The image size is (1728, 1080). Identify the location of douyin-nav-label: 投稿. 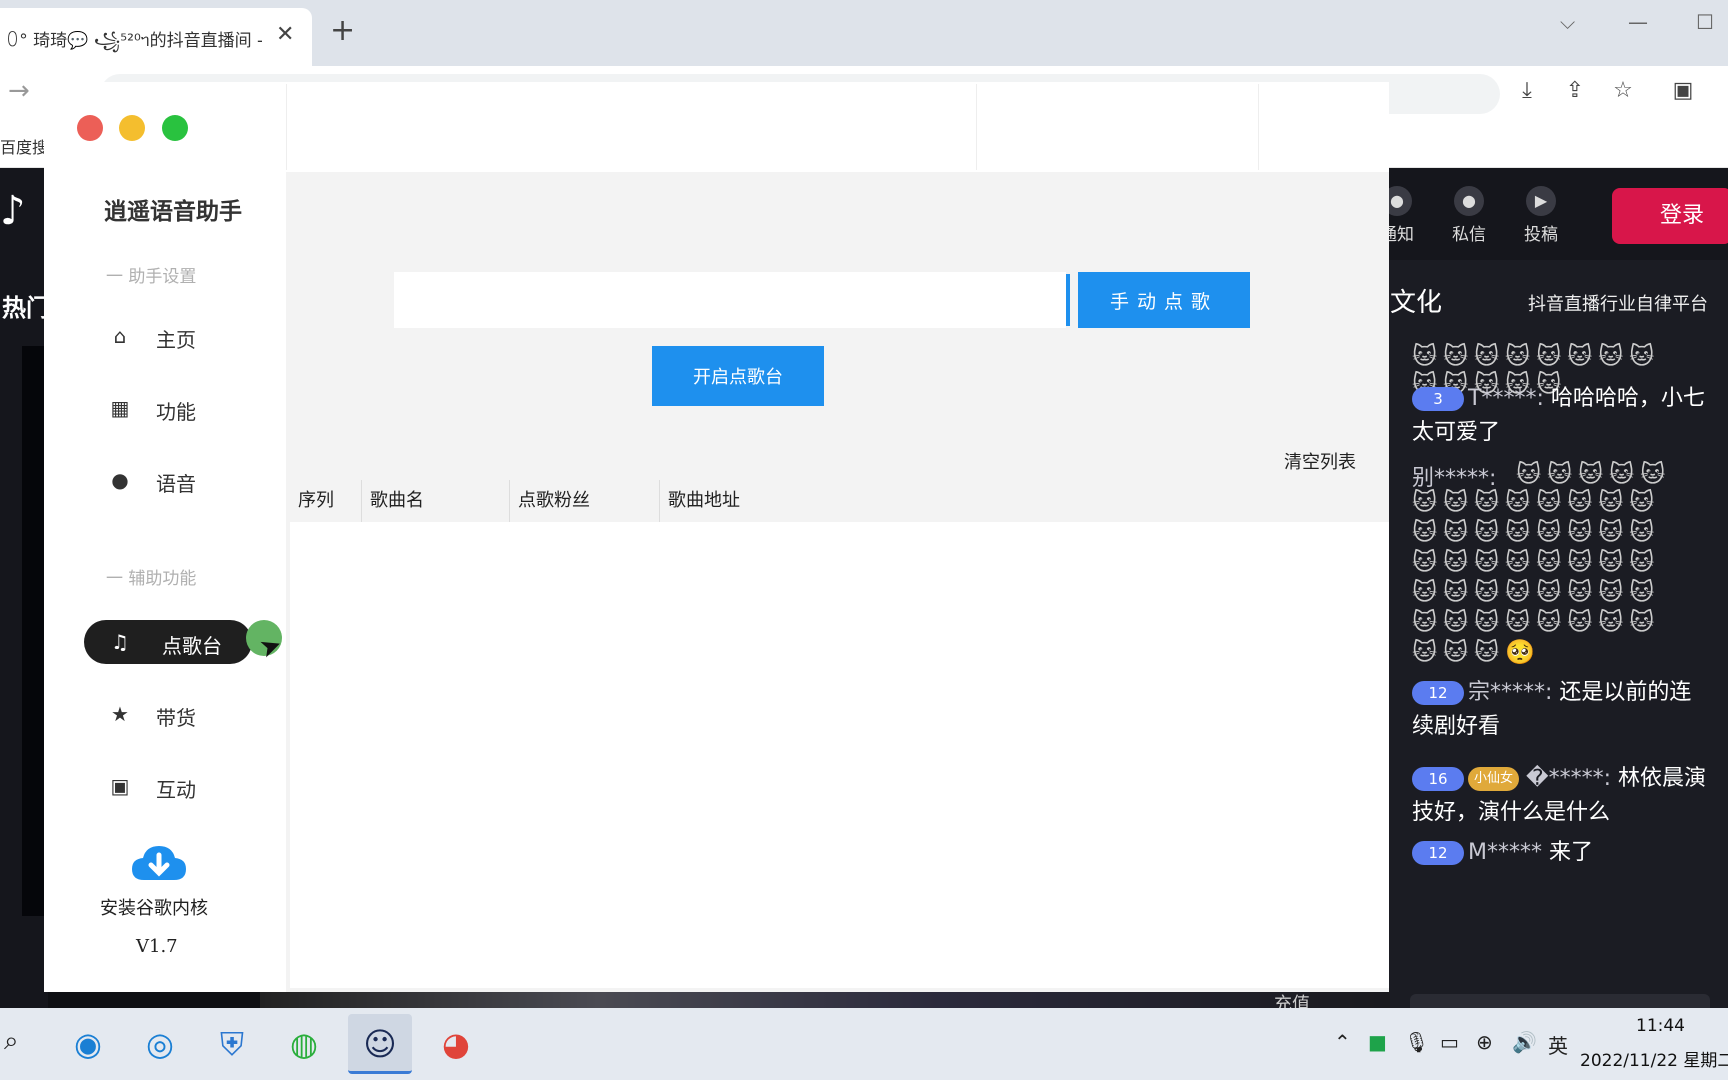
(1541, 235).